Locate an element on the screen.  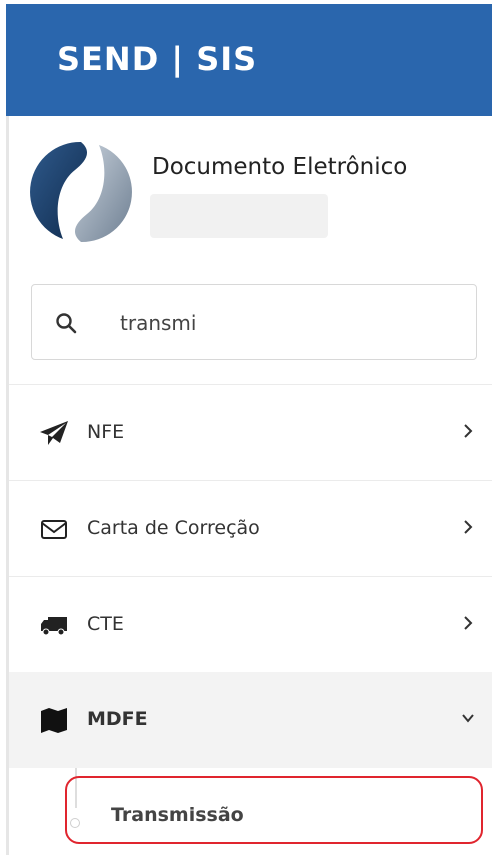
sidebar-item-label: CTE is located at coordinates (105, 624).